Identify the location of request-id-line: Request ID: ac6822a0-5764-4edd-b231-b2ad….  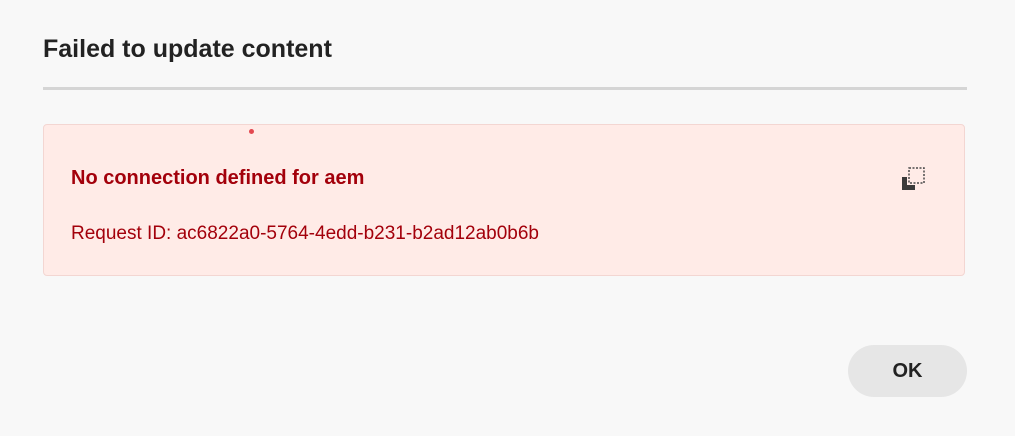
(305, 234).